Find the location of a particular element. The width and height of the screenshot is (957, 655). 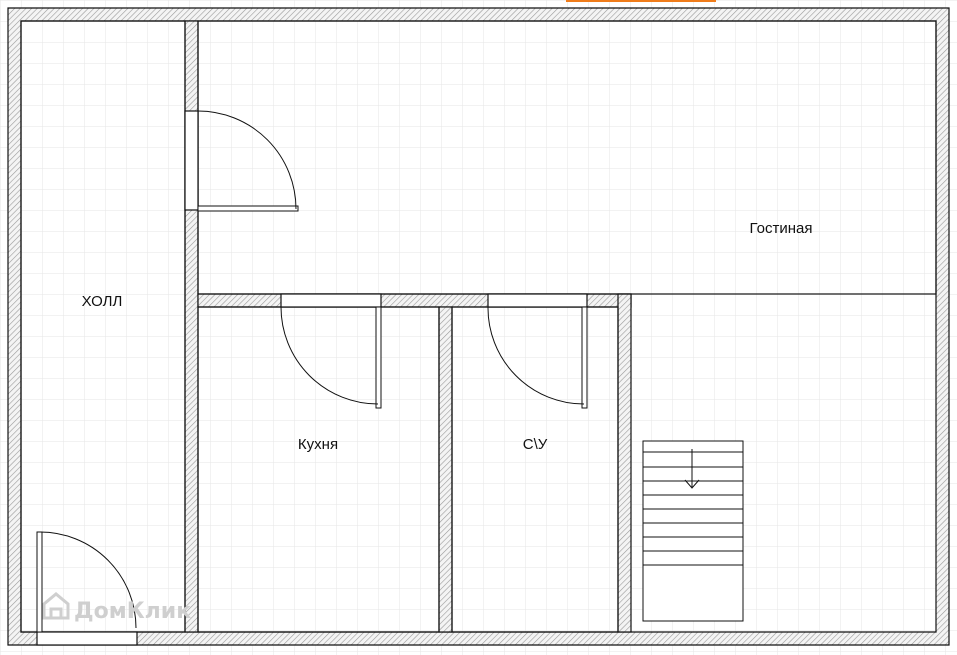

staircase is located at coordinates (693, 531).